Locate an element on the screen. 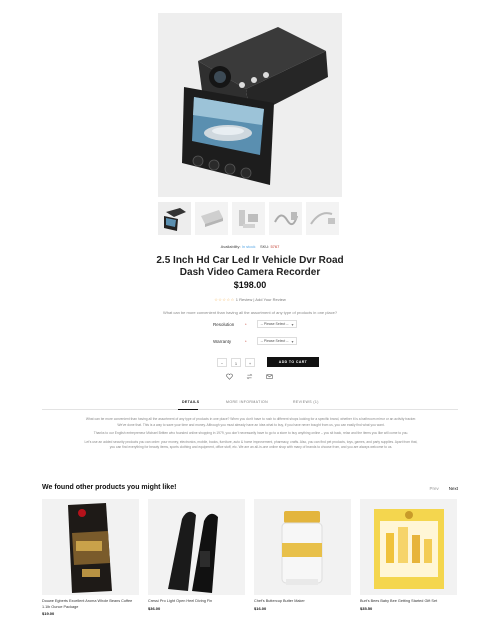 Image resolution: width=500 pixels, height=628 pixels. diving-fins-image is located at coordinates (193, 552).